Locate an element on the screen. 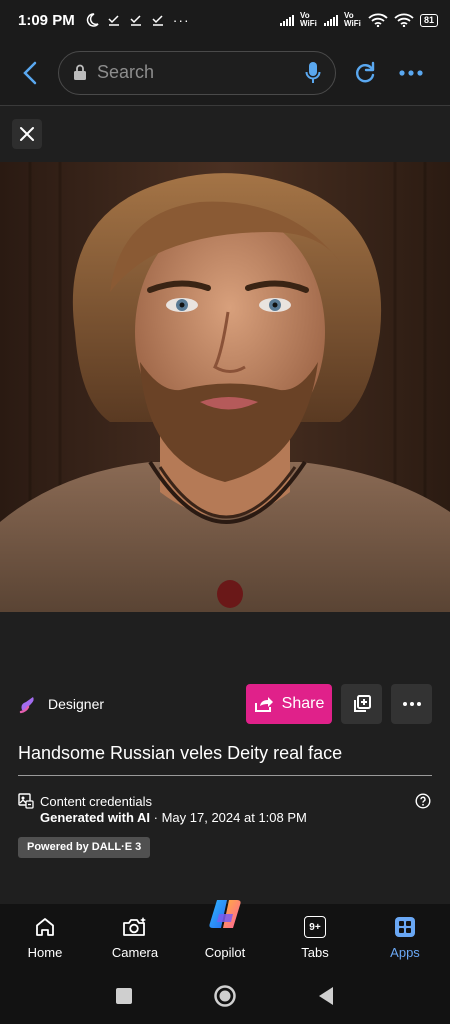 The width and height of the screenshot is (450, 1024). chevron-left-icon is located at coordinates (30, 72).